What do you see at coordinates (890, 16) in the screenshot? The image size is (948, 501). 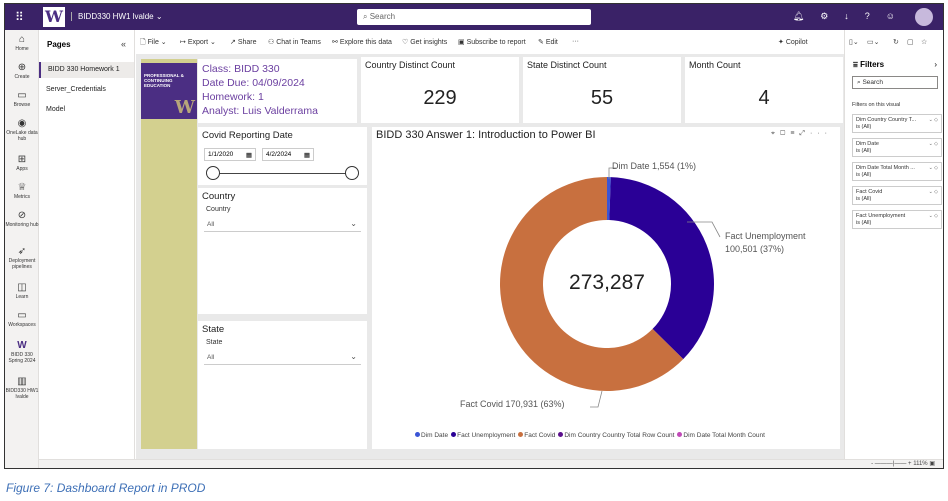 I see `feedback-icon: ☺` at bounding box center [890, 16].